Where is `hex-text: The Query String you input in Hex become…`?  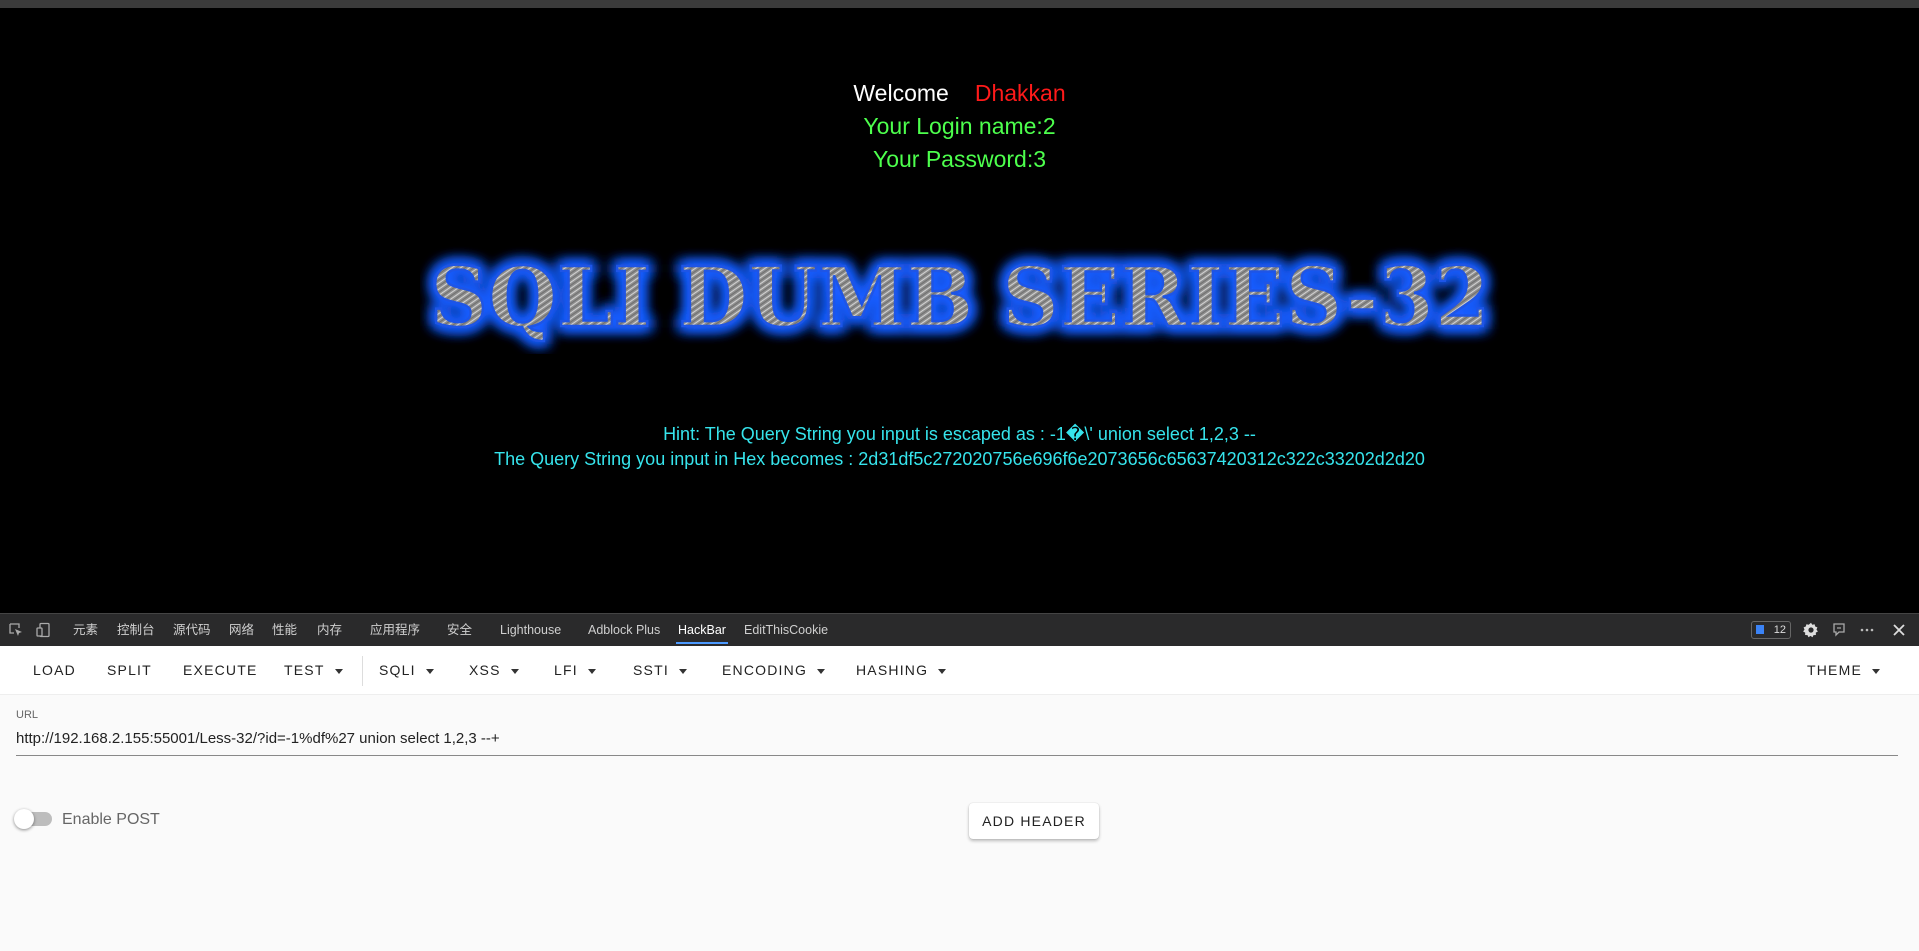
hex-text: The Query String you input in Hex become… is located at coordinates (959, 459).